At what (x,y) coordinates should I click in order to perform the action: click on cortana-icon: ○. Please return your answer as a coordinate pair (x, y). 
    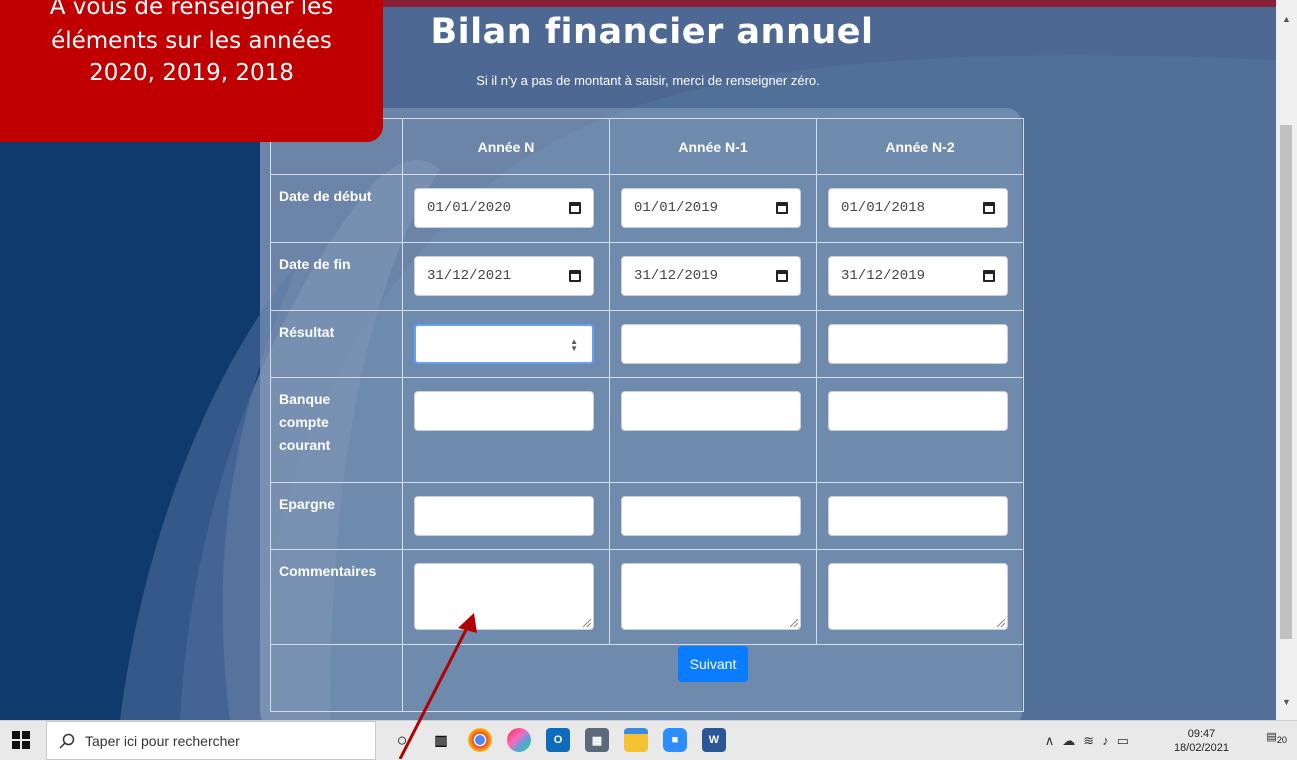
    Looking at the image, I should click on (402, 740).